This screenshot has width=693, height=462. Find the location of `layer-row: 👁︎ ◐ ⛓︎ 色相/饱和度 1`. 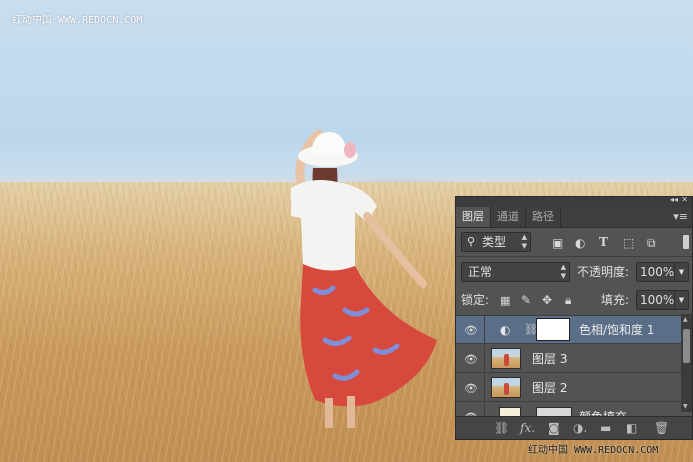

layer-row: 👁︎ ◐ ⛓︎ 色相/饱和度 1 is located at coordinates (574, 330).